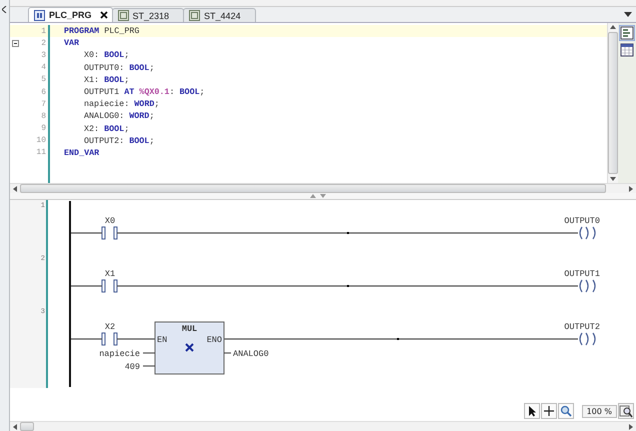 This screenshot has height=431, width=636. I want to click on scroll-thumb, so click(27, 426).